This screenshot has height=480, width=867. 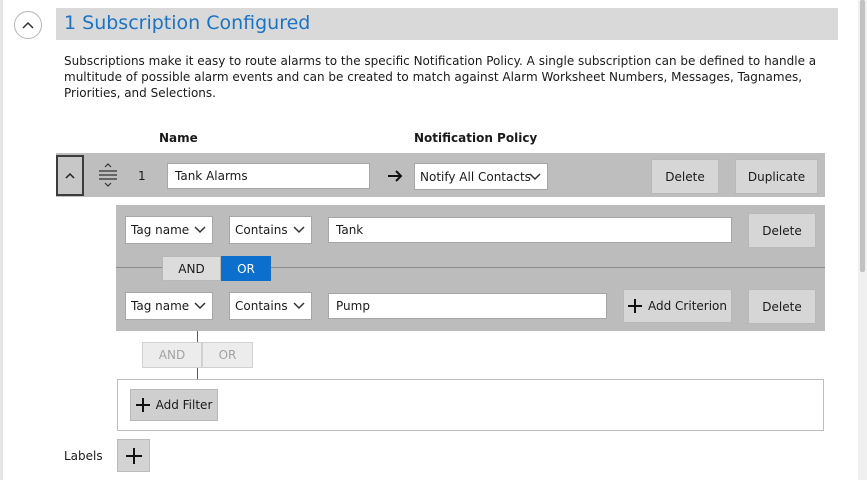 What do you see at coordinates (475, 176) in the screenshot?
I see `notification-policy-value: Notify All Contacts` at bounding box center [475, 176].